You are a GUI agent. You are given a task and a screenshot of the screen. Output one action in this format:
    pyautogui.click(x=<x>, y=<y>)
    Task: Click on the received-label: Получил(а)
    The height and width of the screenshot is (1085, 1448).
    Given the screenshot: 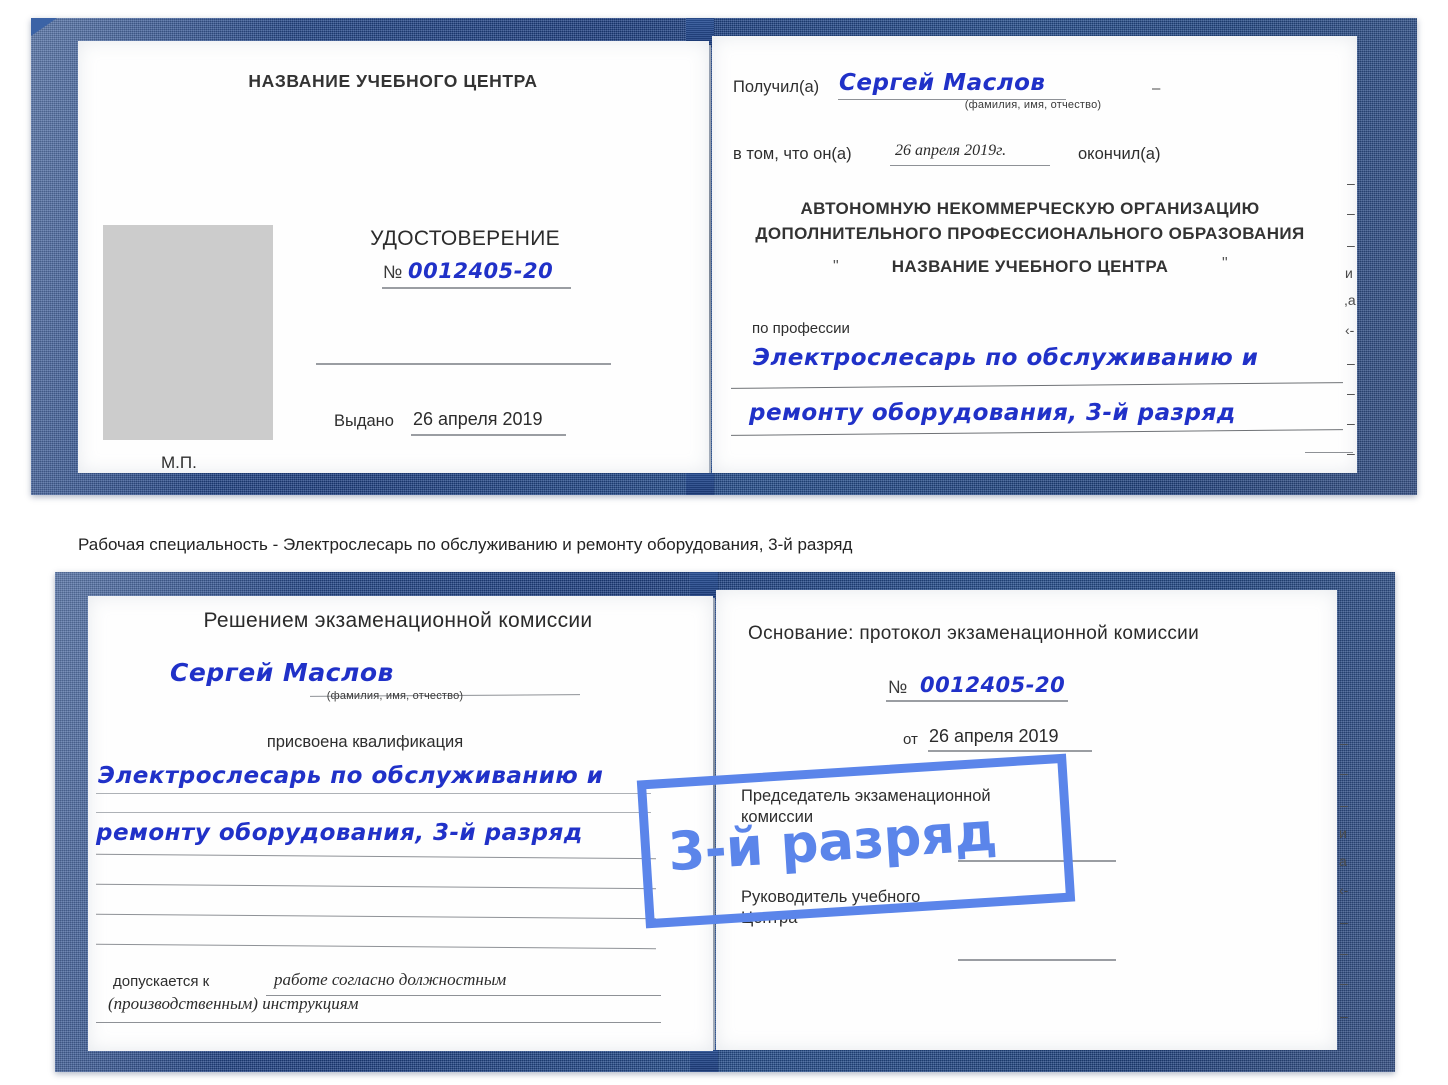 What is the action you would take?
    pyautogui.click(x=776, y=87)
    